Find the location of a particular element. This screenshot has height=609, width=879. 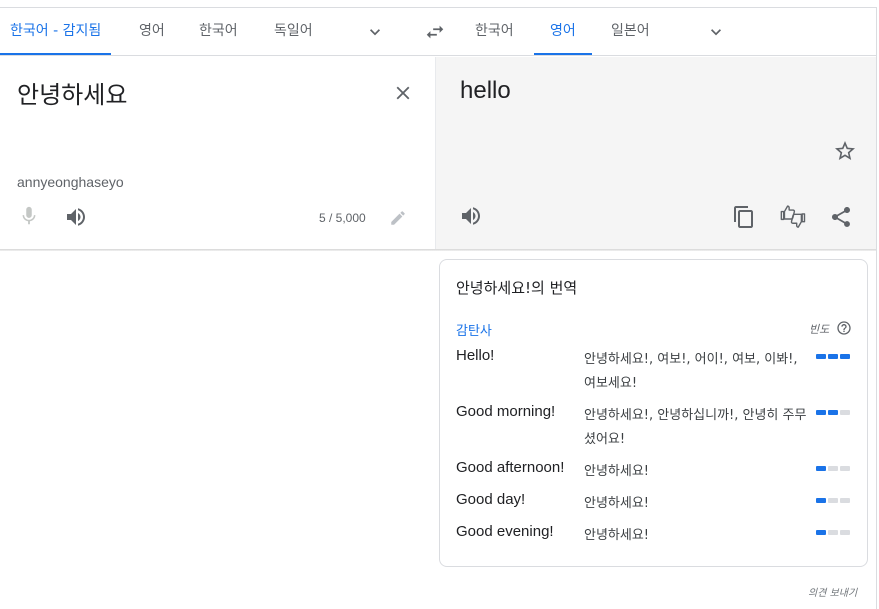

transliteration: annyeonghaseyo is located at coordinates (70, 182).